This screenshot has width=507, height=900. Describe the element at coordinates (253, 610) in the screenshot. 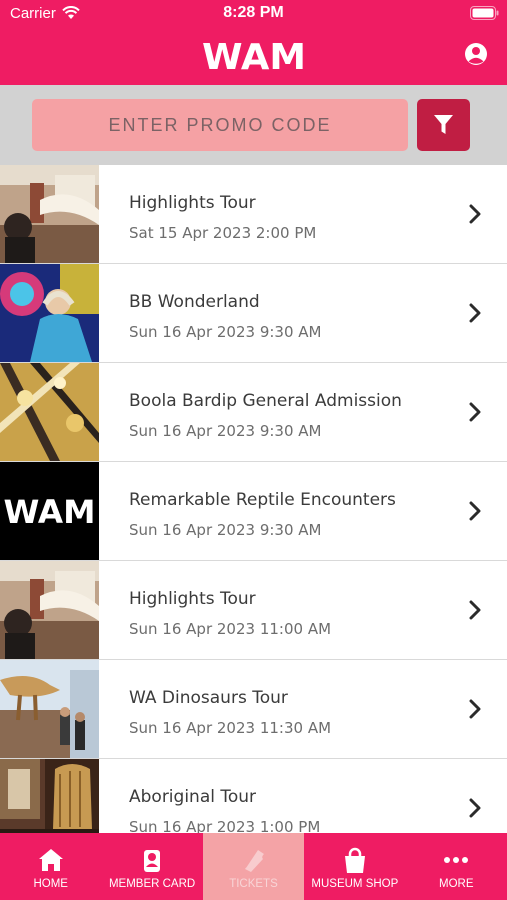

I see `list-item: Highlights Tour Sun 16 Apr 2023 11:00 AM` at that location.